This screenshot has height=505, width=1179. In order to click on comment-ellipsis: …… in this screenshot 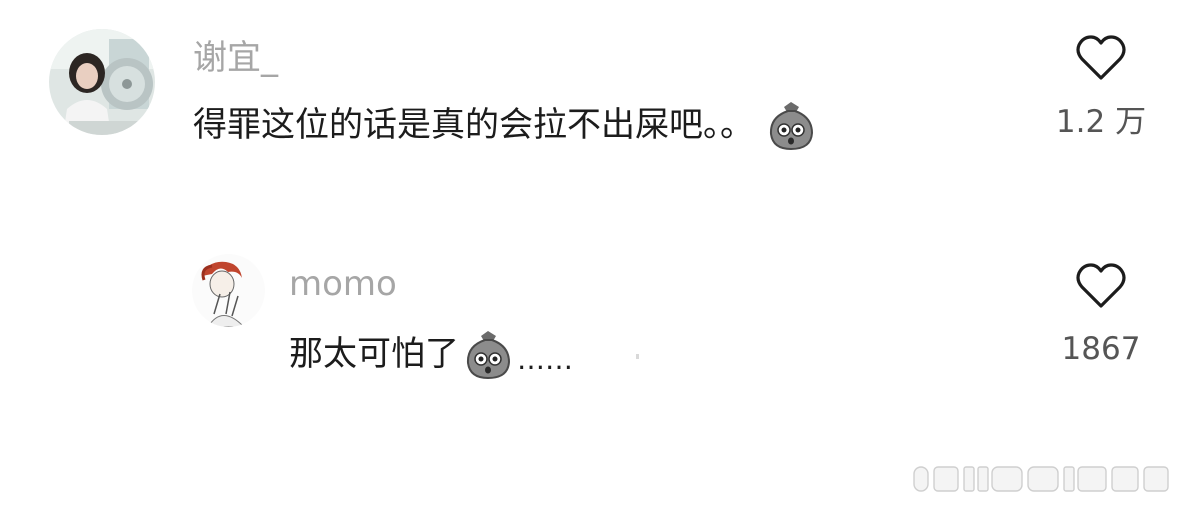, I will do `click(545, 359)`.